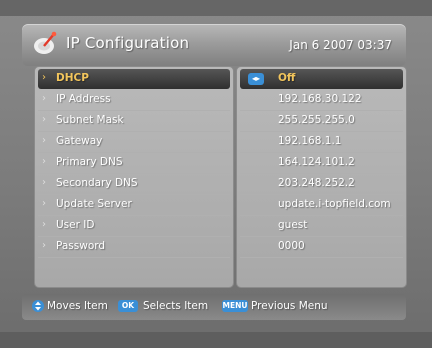 This screenshot has width=432, height=348. I want to click on move-hint: Moves Item, so click(77, 306).